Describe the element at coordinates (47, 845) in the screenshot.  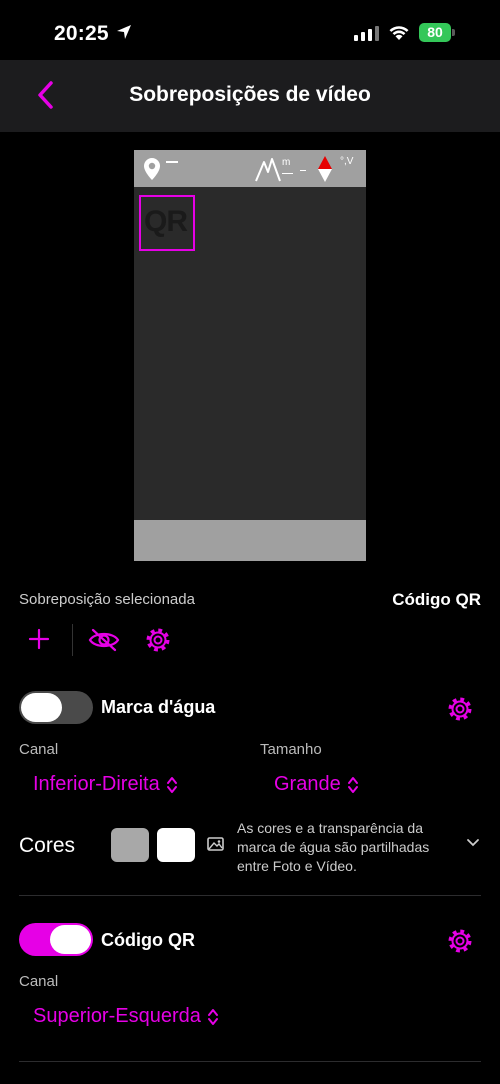
I see `colors-label: Cores` at that location.